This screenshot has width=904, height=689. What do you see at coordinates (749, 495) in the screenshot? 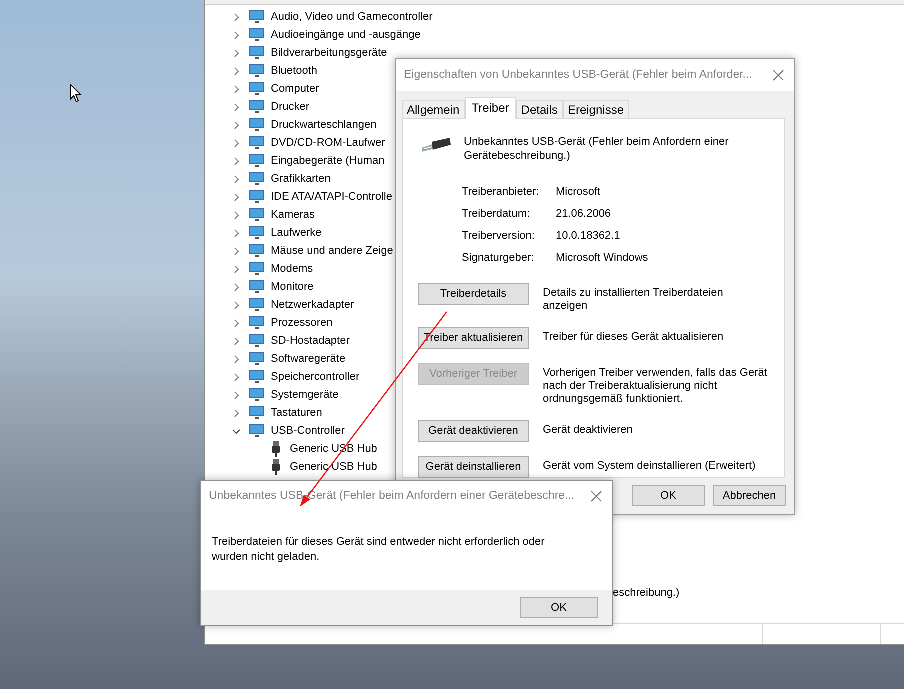
I see `dialog-button: Abbrechen` at bounding box center [749, 495].